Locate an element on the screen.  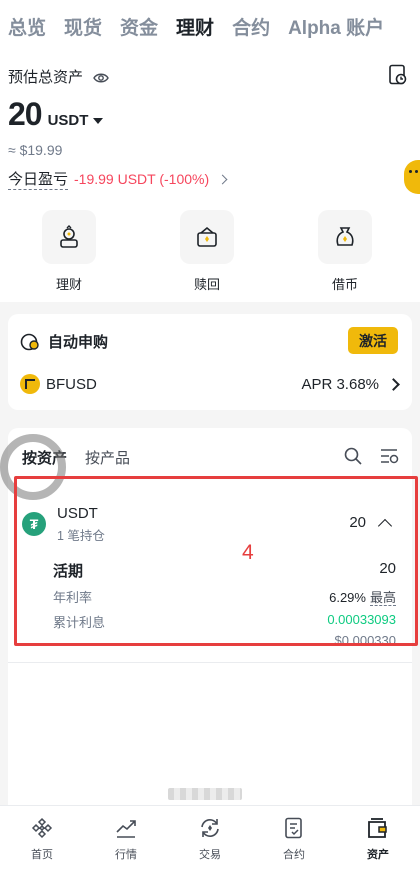
today-pnl: 今日盈亏 -19.99 USDT (-100%) is located at coordinates (118, 179).